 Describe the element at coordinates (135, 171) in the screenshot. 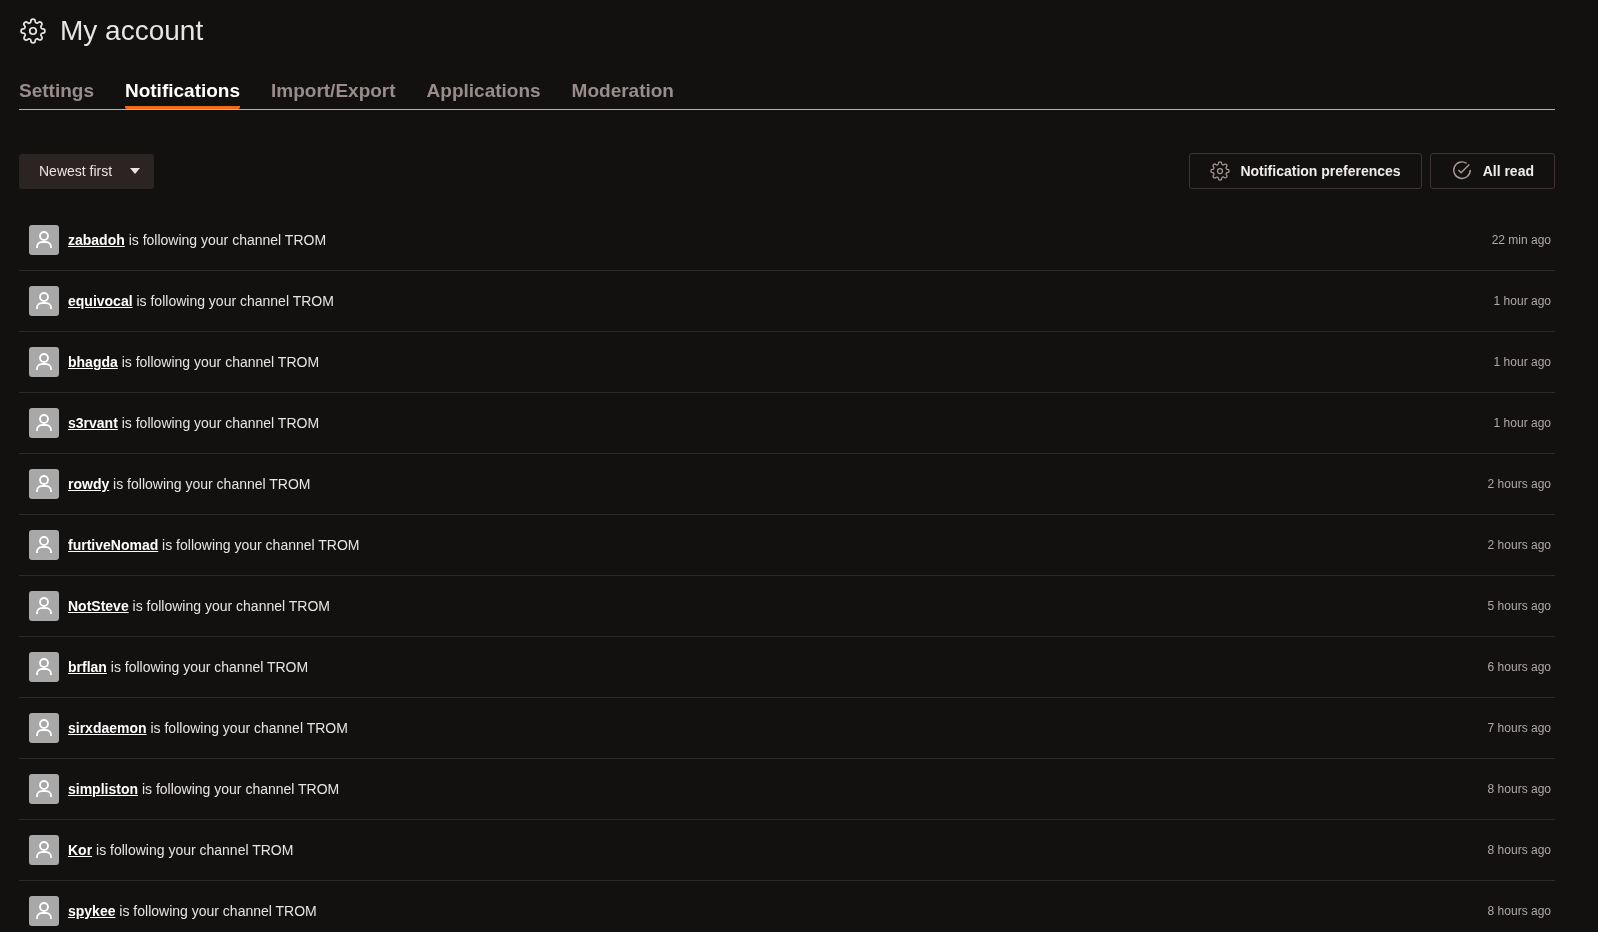

I see `caret-icon` at that location.